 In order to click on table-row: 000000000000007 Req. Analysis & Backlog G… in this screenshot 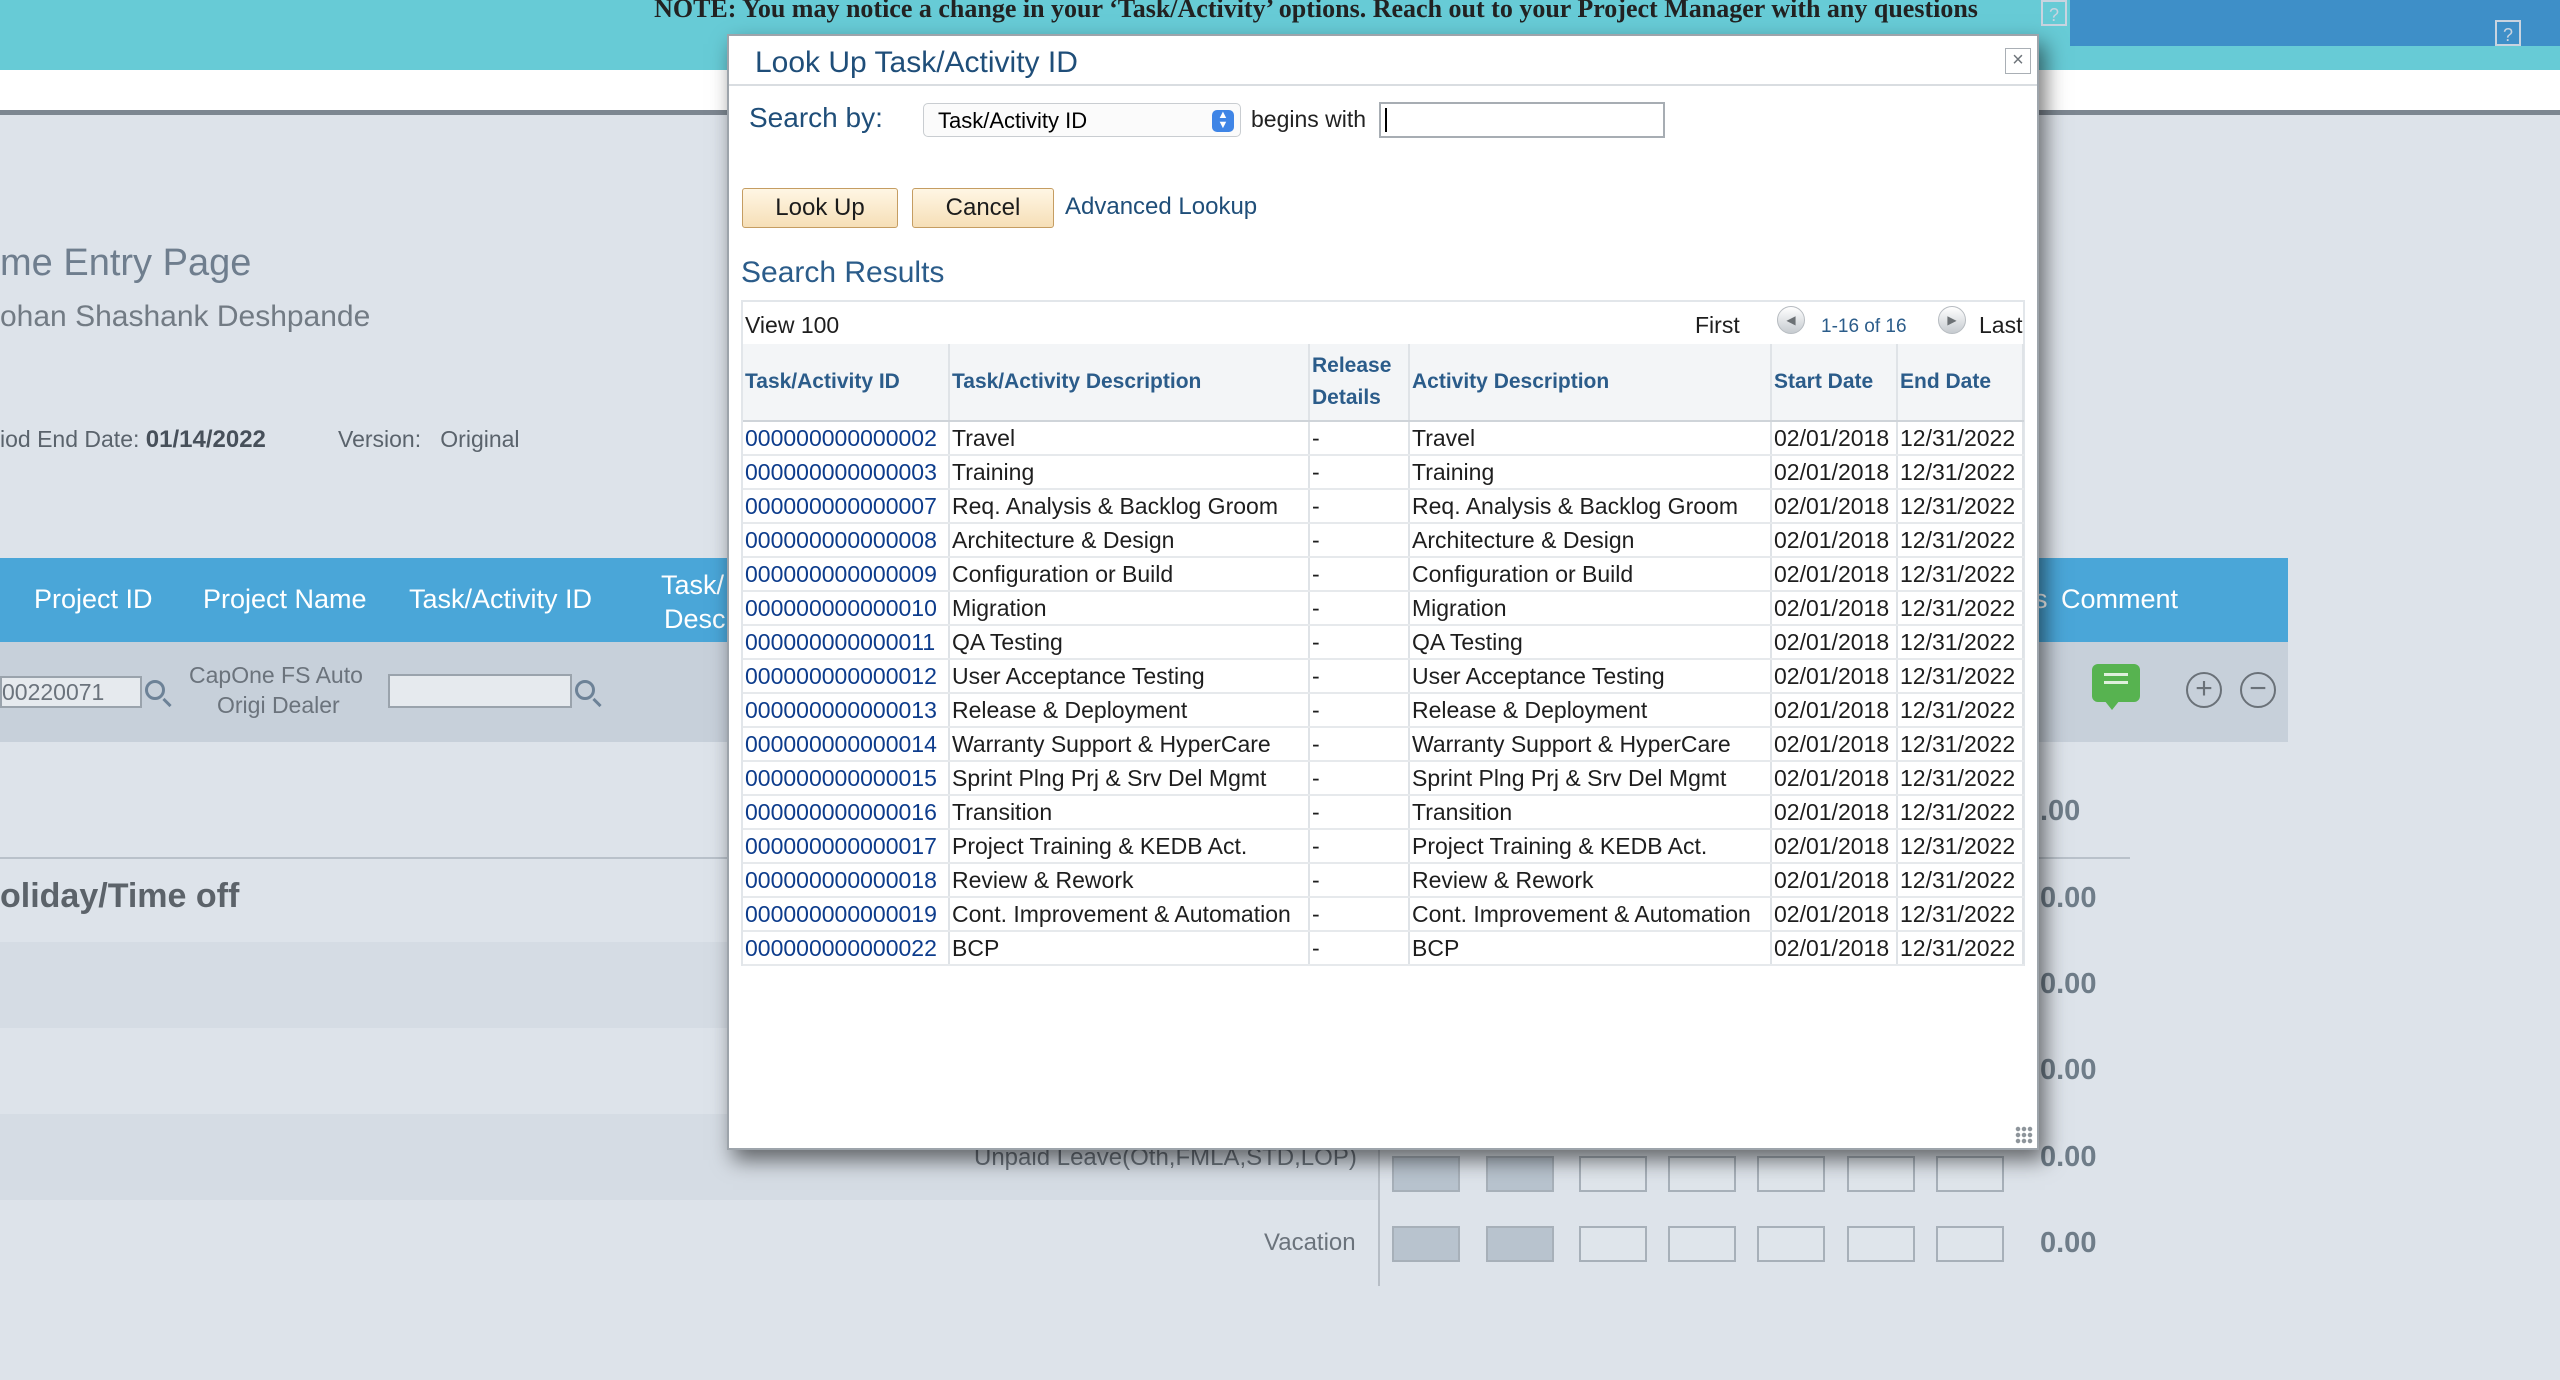, I will do `click(1383, 506)`.